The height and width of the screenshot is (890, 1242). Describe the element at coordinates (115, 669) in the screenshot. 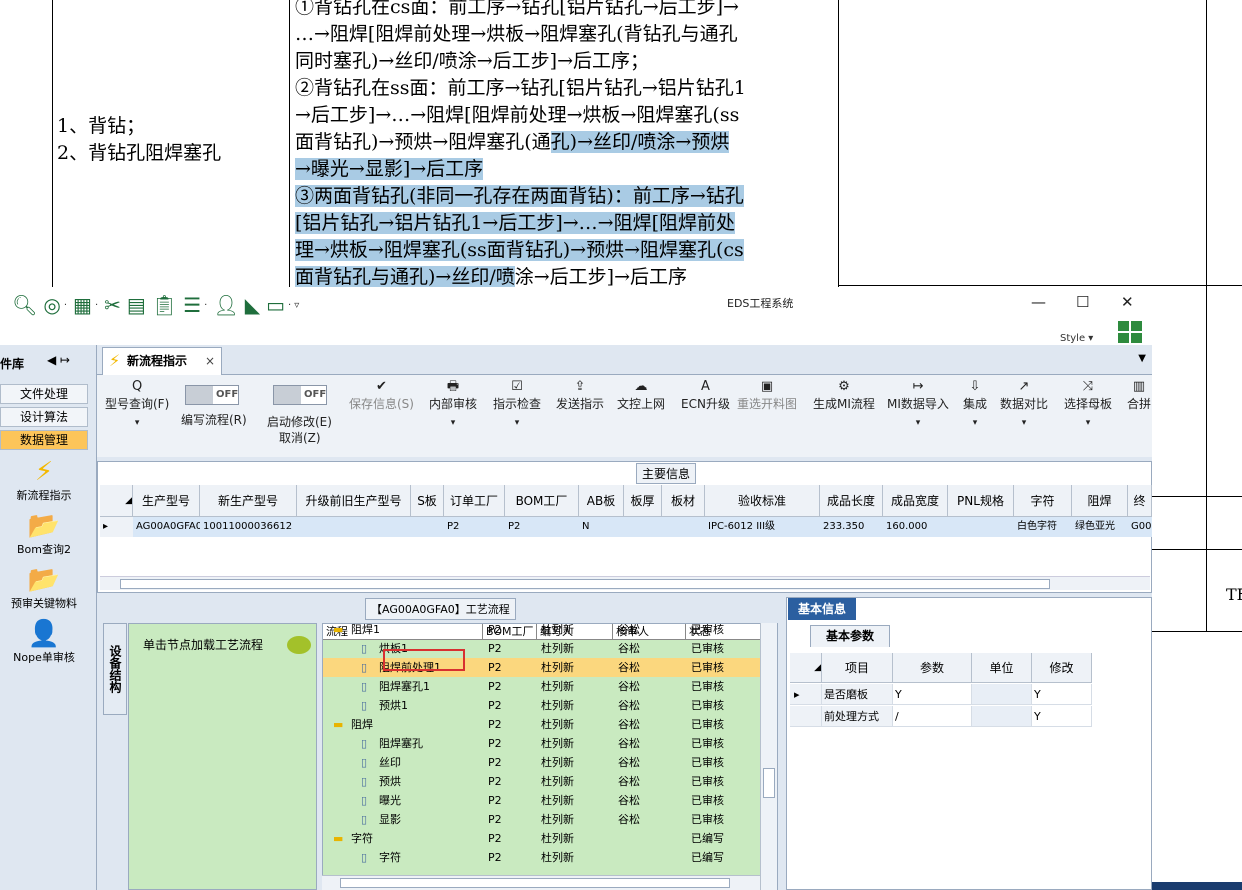

I see `side-tab-structure: 设备结构` at that location.